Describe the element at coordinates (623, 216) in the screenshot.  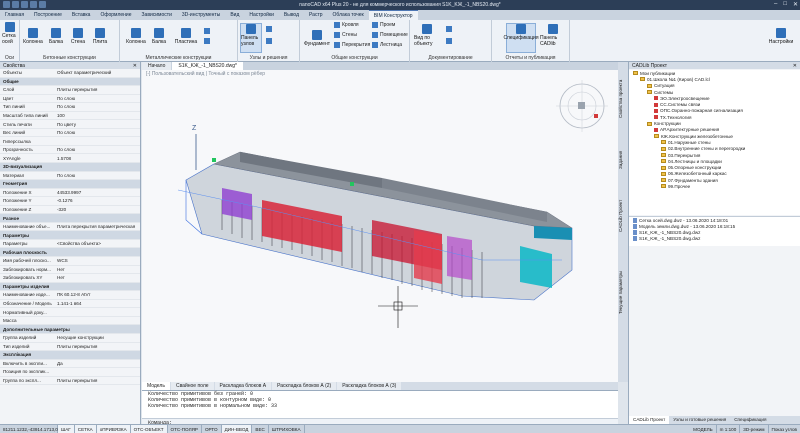
I see `tab-cadlib-project: CADLib Проект` at that location.